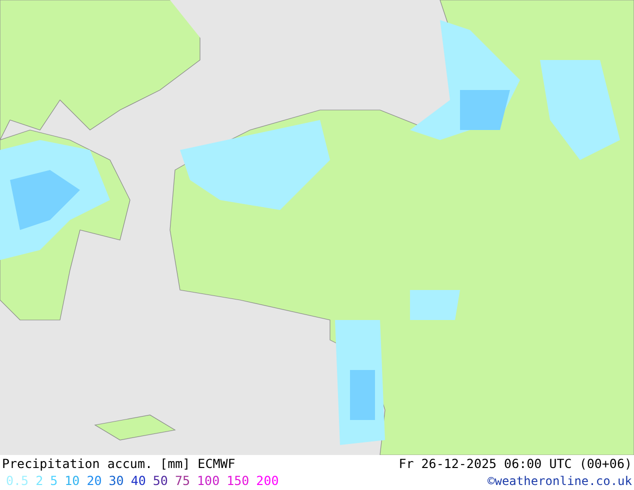 The height and width of the screenshot is (490, 634). What do you see at coordinates (238, 480) in the screenshot?
I see `legend-value: 150` at bounding box center [238, 480].